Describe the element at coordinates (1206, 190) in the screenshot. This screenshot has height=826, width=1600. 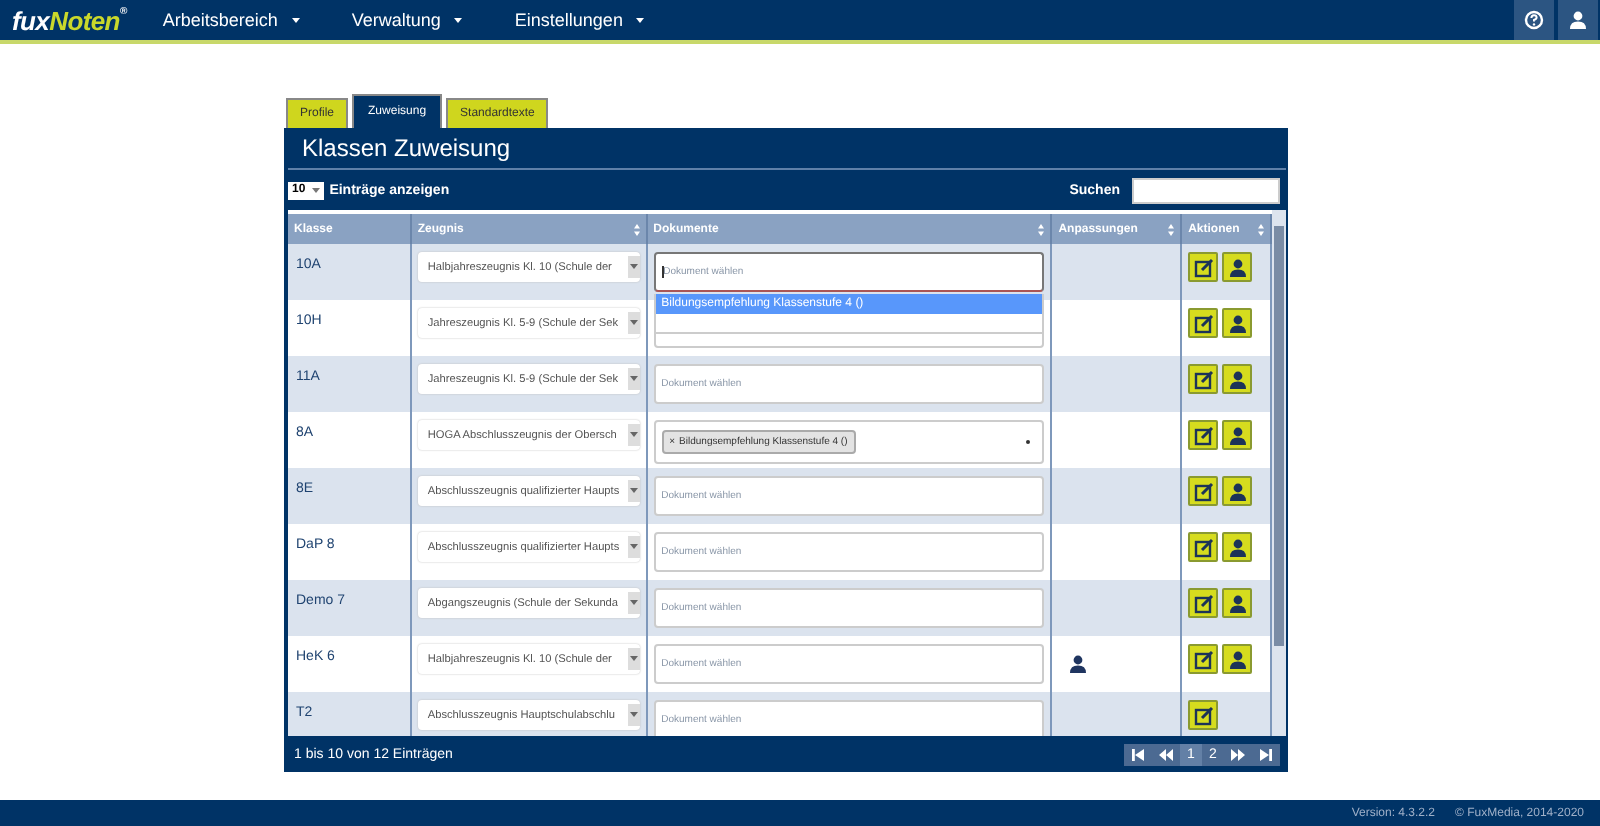
I see `search-field` at that location.